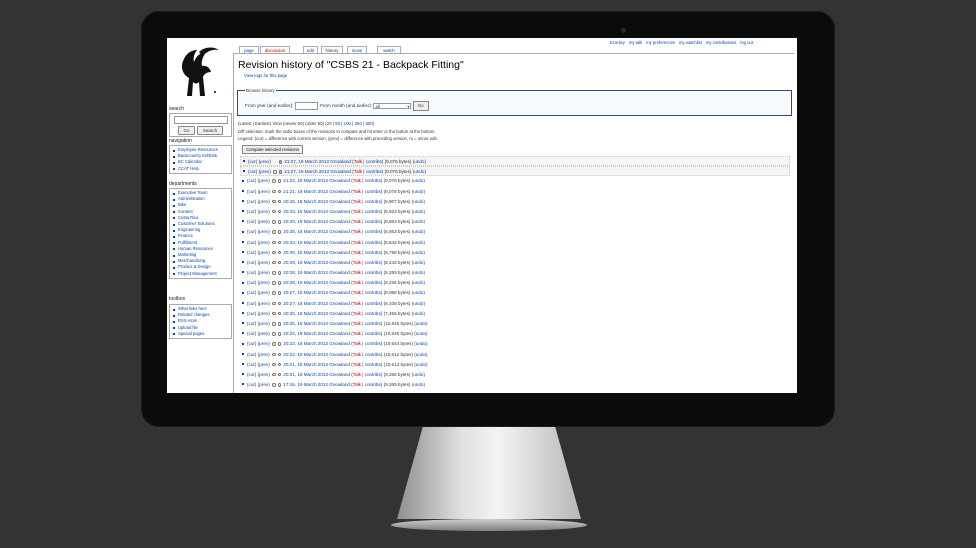 Image resolution: width=976 pixels, height=548 pixels. What do you see at coordinates (265, 75) in the screenshot?
I see `view-logs-link: View logs for this page` at bounding box center [265, 75].